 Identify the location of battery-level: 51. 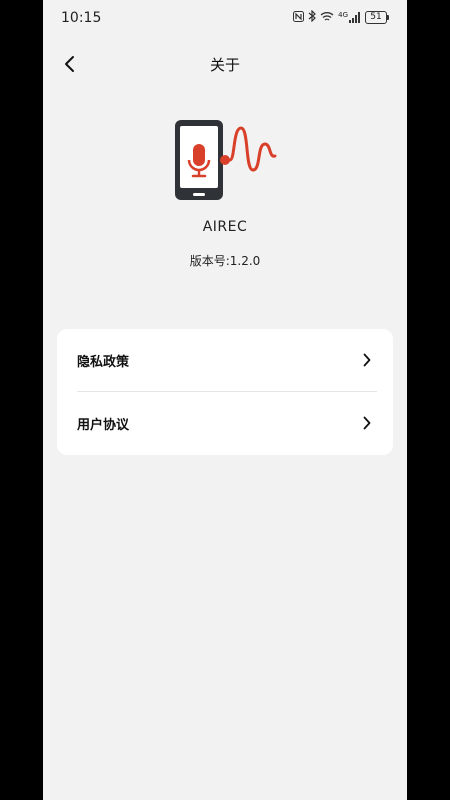
(376, 17).